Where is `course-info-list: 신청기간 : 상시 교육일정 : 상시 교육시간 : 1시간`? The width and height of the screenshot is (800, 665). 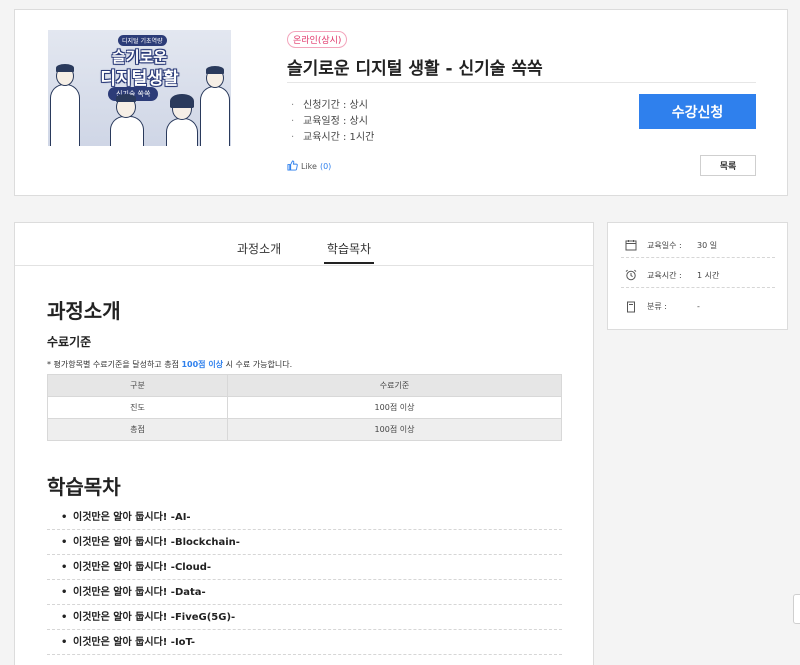
course-info-list: 신청기간 : 상시 교육일정 : 상시 교육시간 : 1시간 is located at coordinates (330, 122).